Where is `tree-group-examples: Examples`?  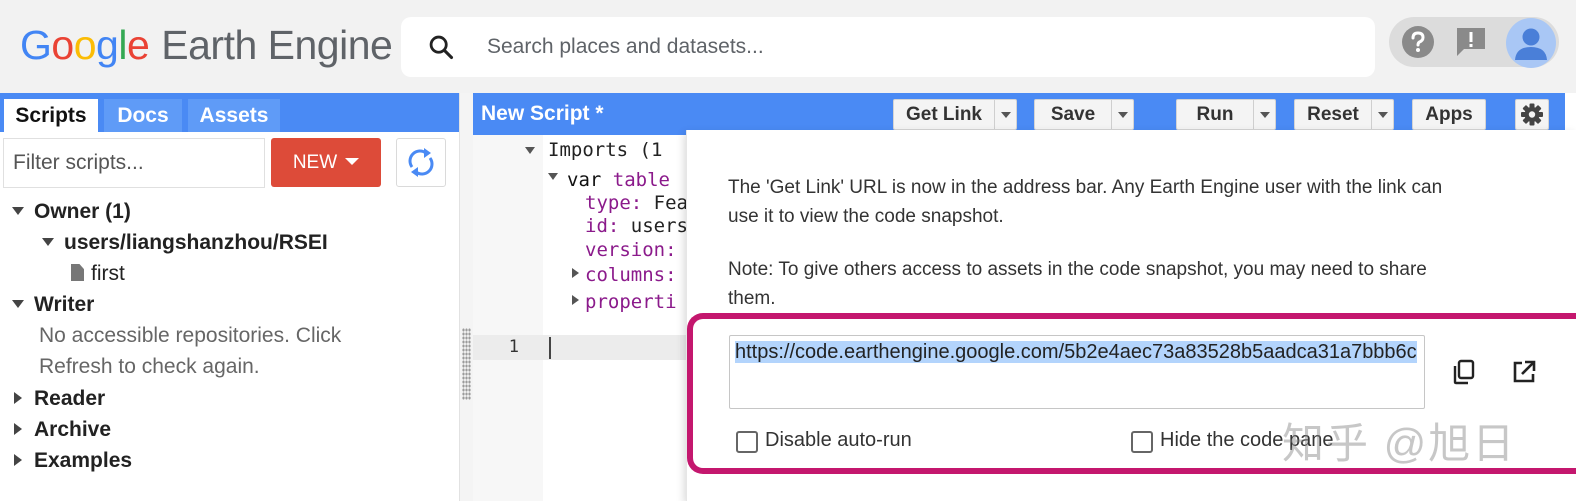 tree-group-examples: Examples is located at coordinates (73, 461).